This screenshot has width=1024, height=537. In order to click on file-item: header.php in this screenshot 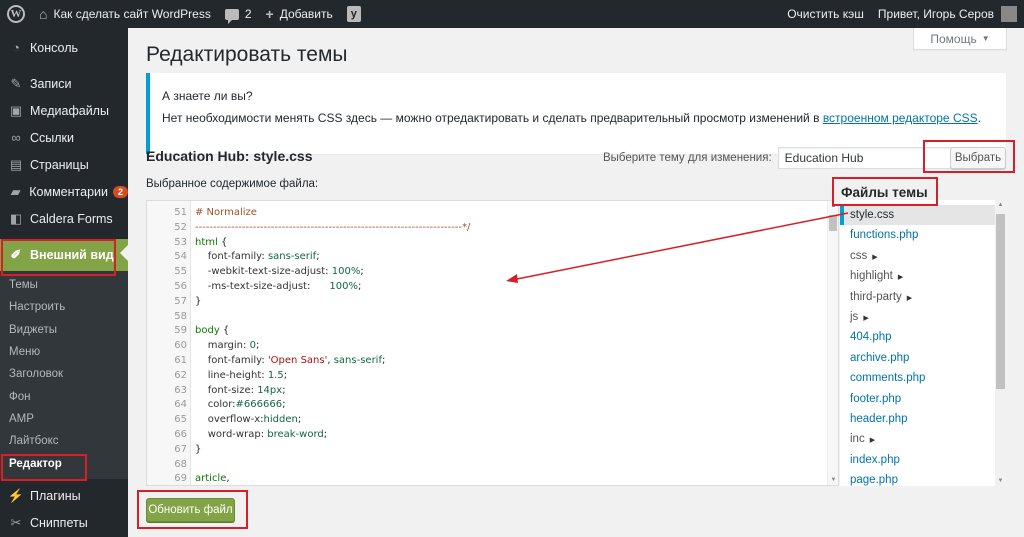, I will do `click(923, 419)`.